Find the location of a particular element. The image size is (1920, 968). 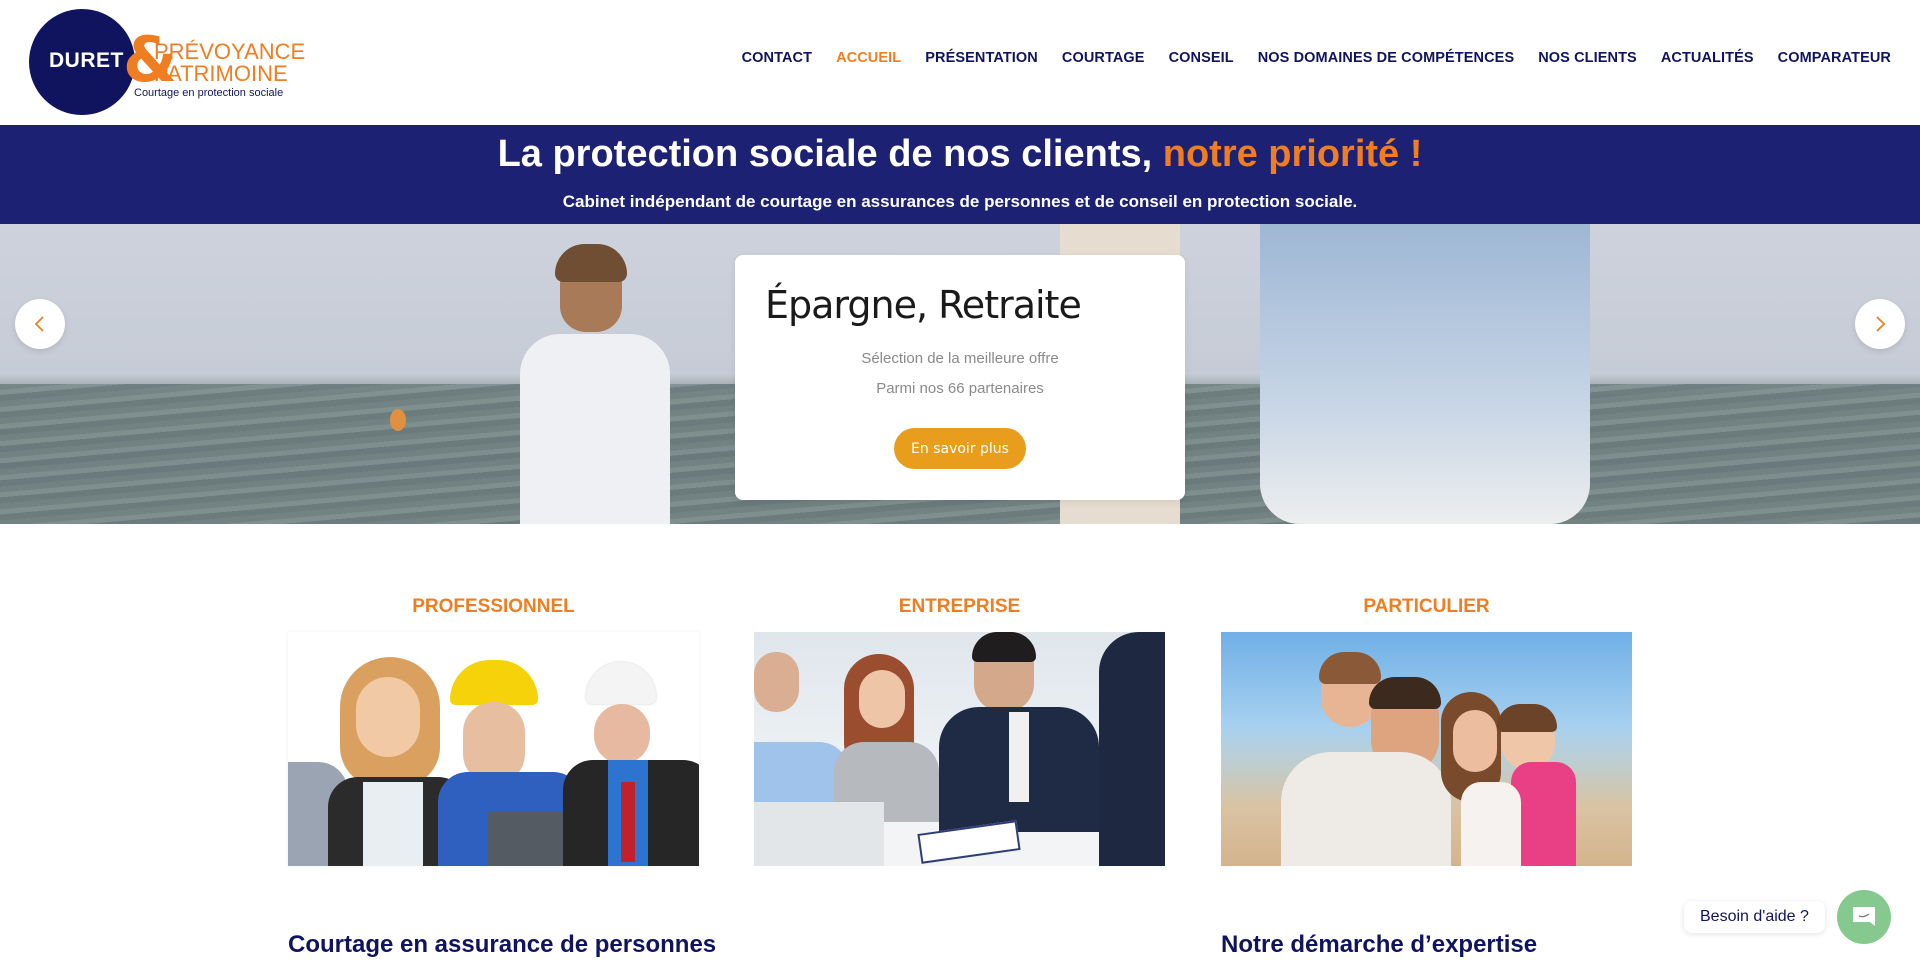

nav-comparateur: COMPARATEUR is located at coordinates (1834, 58).